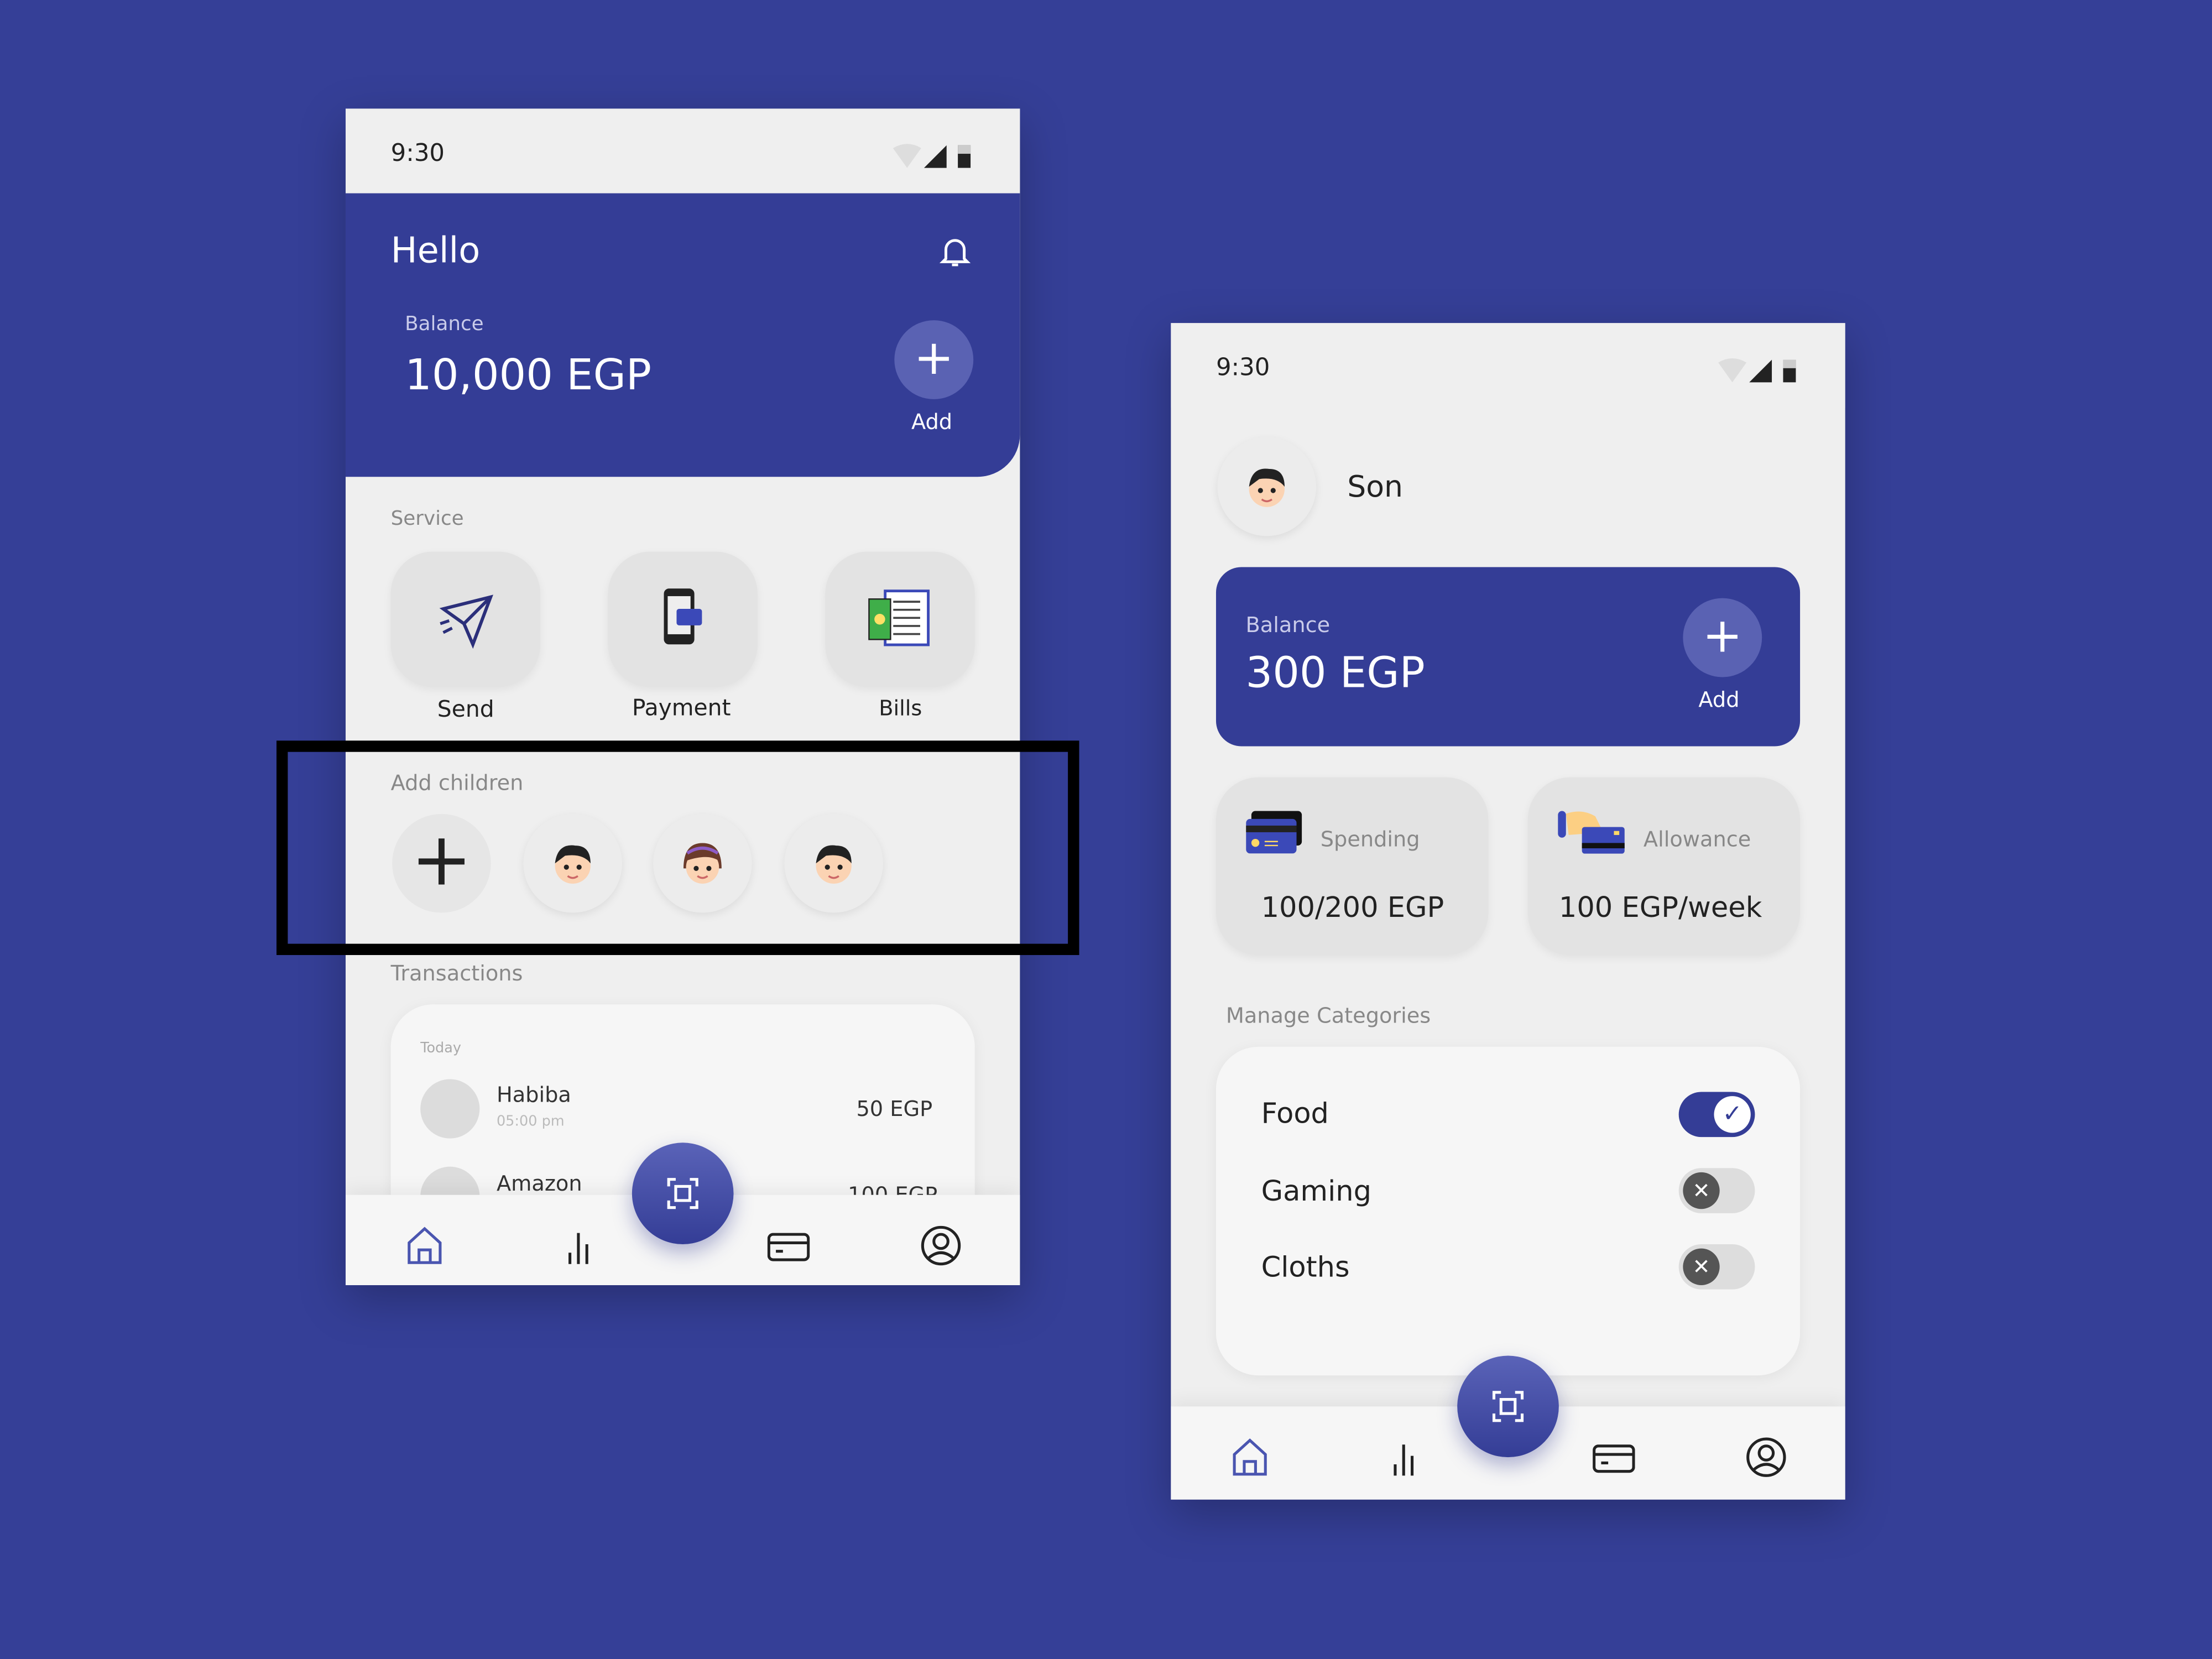 The image size is (2212, 1659). I want to click on gaming-toggle: ✕, so click(1717, 1190).